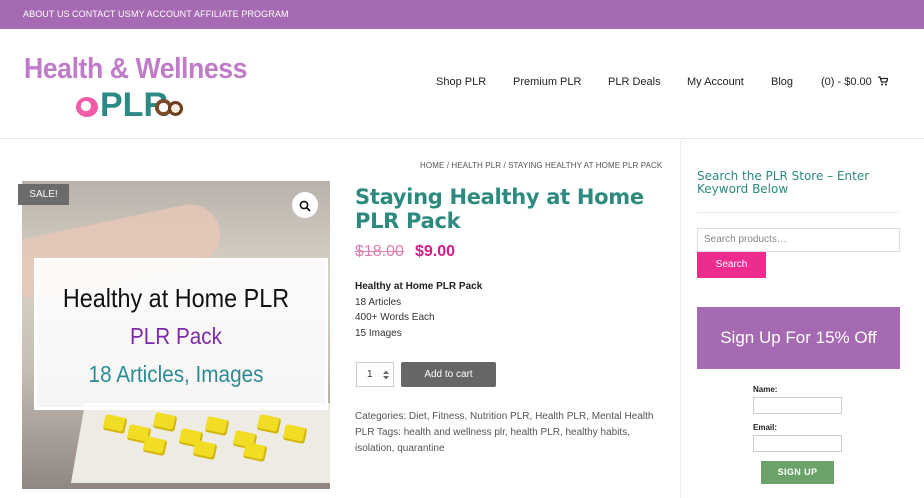  Describe the element at coordinates (782, 82) in the screenshot. I see `nav-blog: Blog` at that location.